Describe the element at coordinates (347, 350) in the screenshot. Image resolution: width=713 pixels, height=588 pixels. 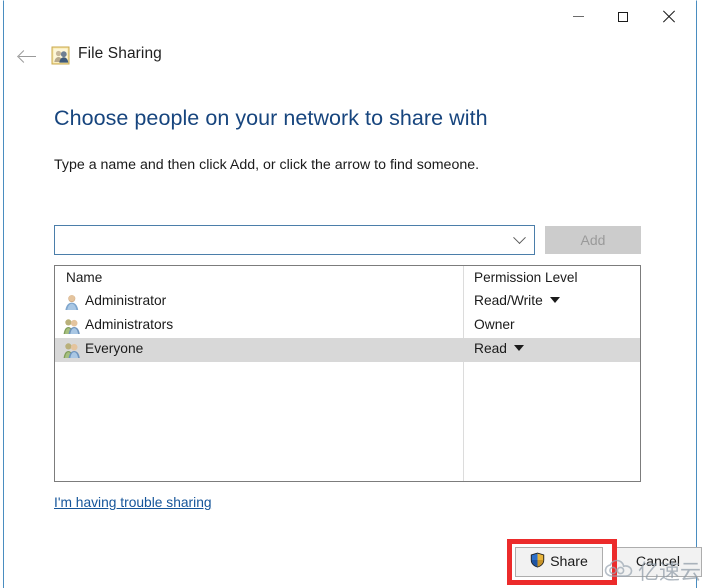
I see `table-row: Everyone Read` at that location.